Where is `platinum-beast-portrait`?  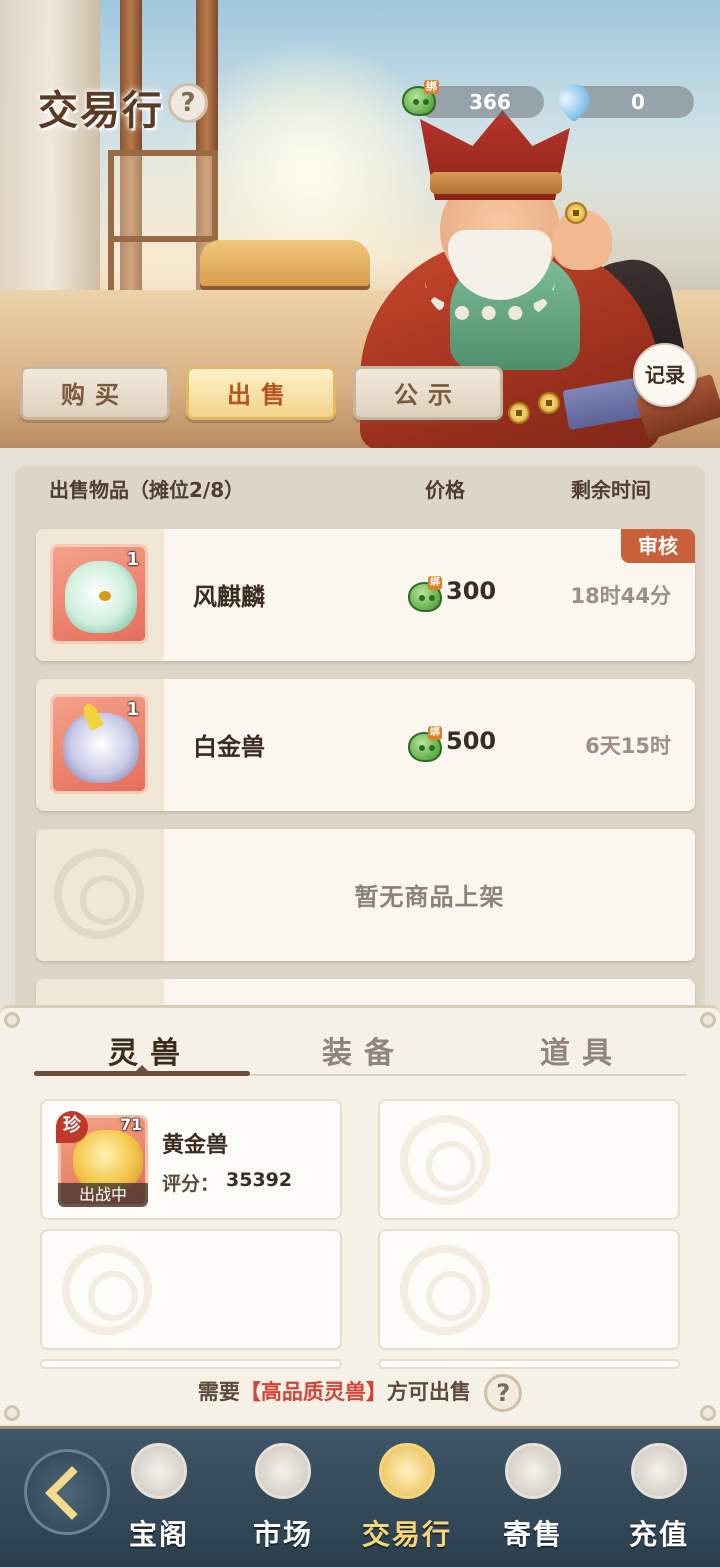 platinum-beast-portrait is located at coordinates (101, 748).